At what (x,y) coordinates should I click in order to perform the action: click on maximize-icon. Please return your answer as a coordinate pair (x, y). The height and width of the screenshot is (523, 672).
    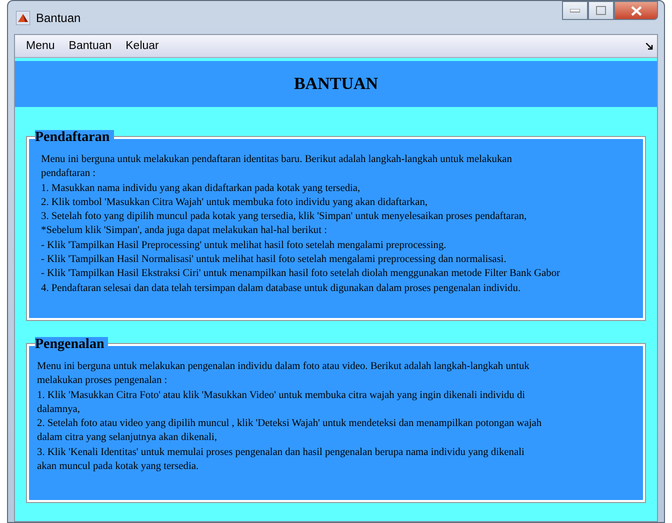
    Looking at the image, I should click on (601, 10).